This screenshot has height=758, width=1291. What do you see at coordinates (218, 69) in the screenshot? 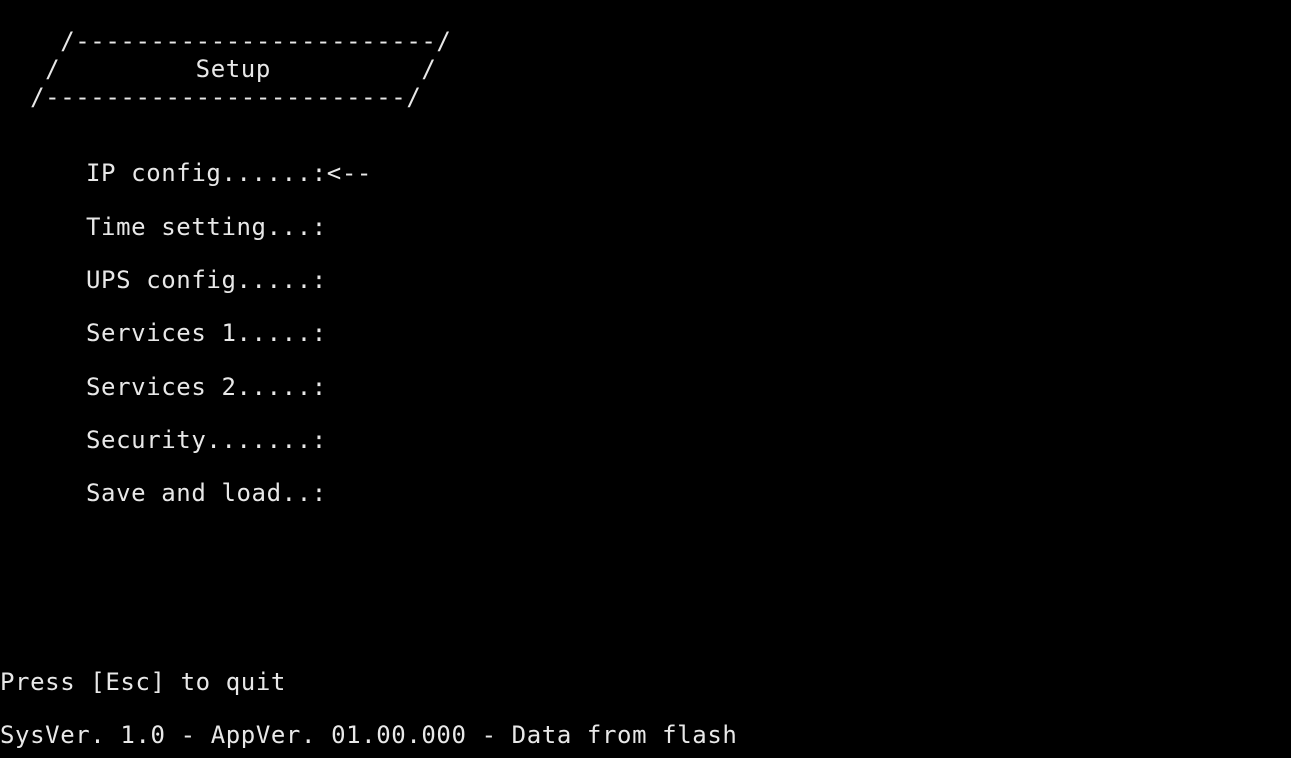
I see `banner-title: / Setup /` at bounding box center [218, 69].